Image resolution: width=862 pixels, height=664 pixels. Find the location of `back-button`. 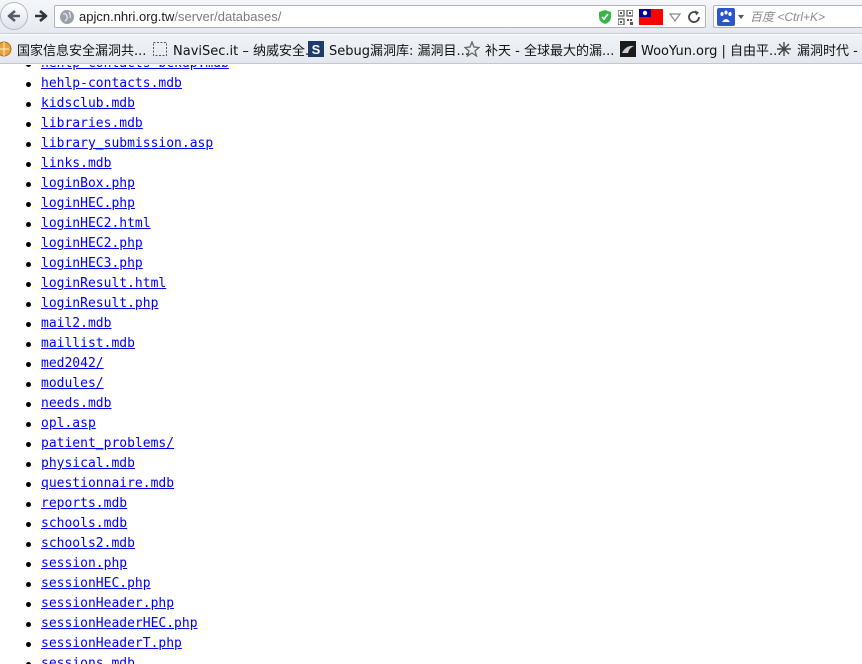

back-button is located at coordinates (14, 16).